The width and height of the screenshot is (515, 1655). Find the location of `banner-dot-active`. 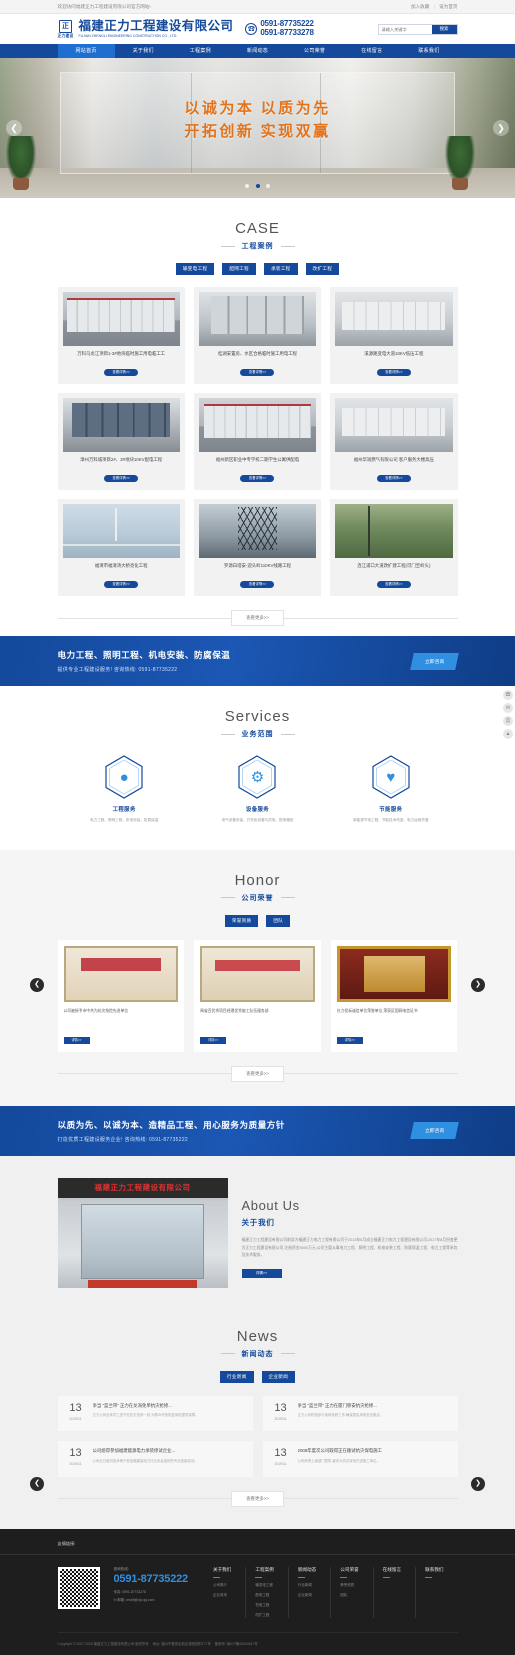

banner-dot-active is located at coordinates (257, 186).